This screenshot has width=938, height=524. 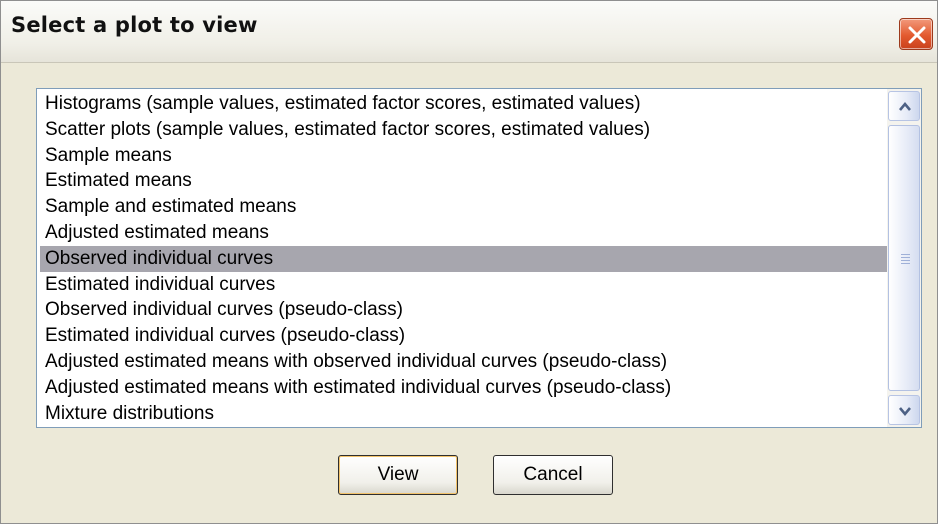 I want to click on scroll-down-button, so click(x=904, y=410).